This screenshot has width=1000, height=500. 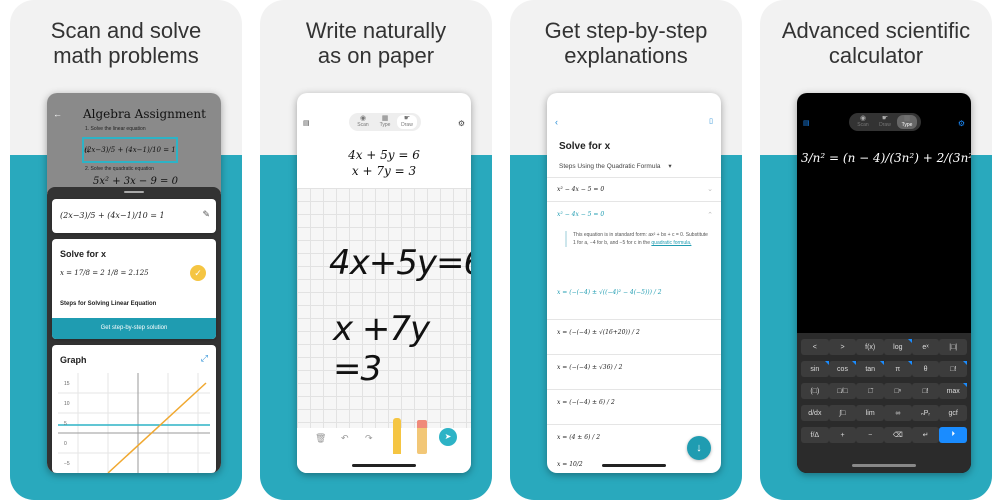 I want to click on key: □̄, so click(x=870, y=391).